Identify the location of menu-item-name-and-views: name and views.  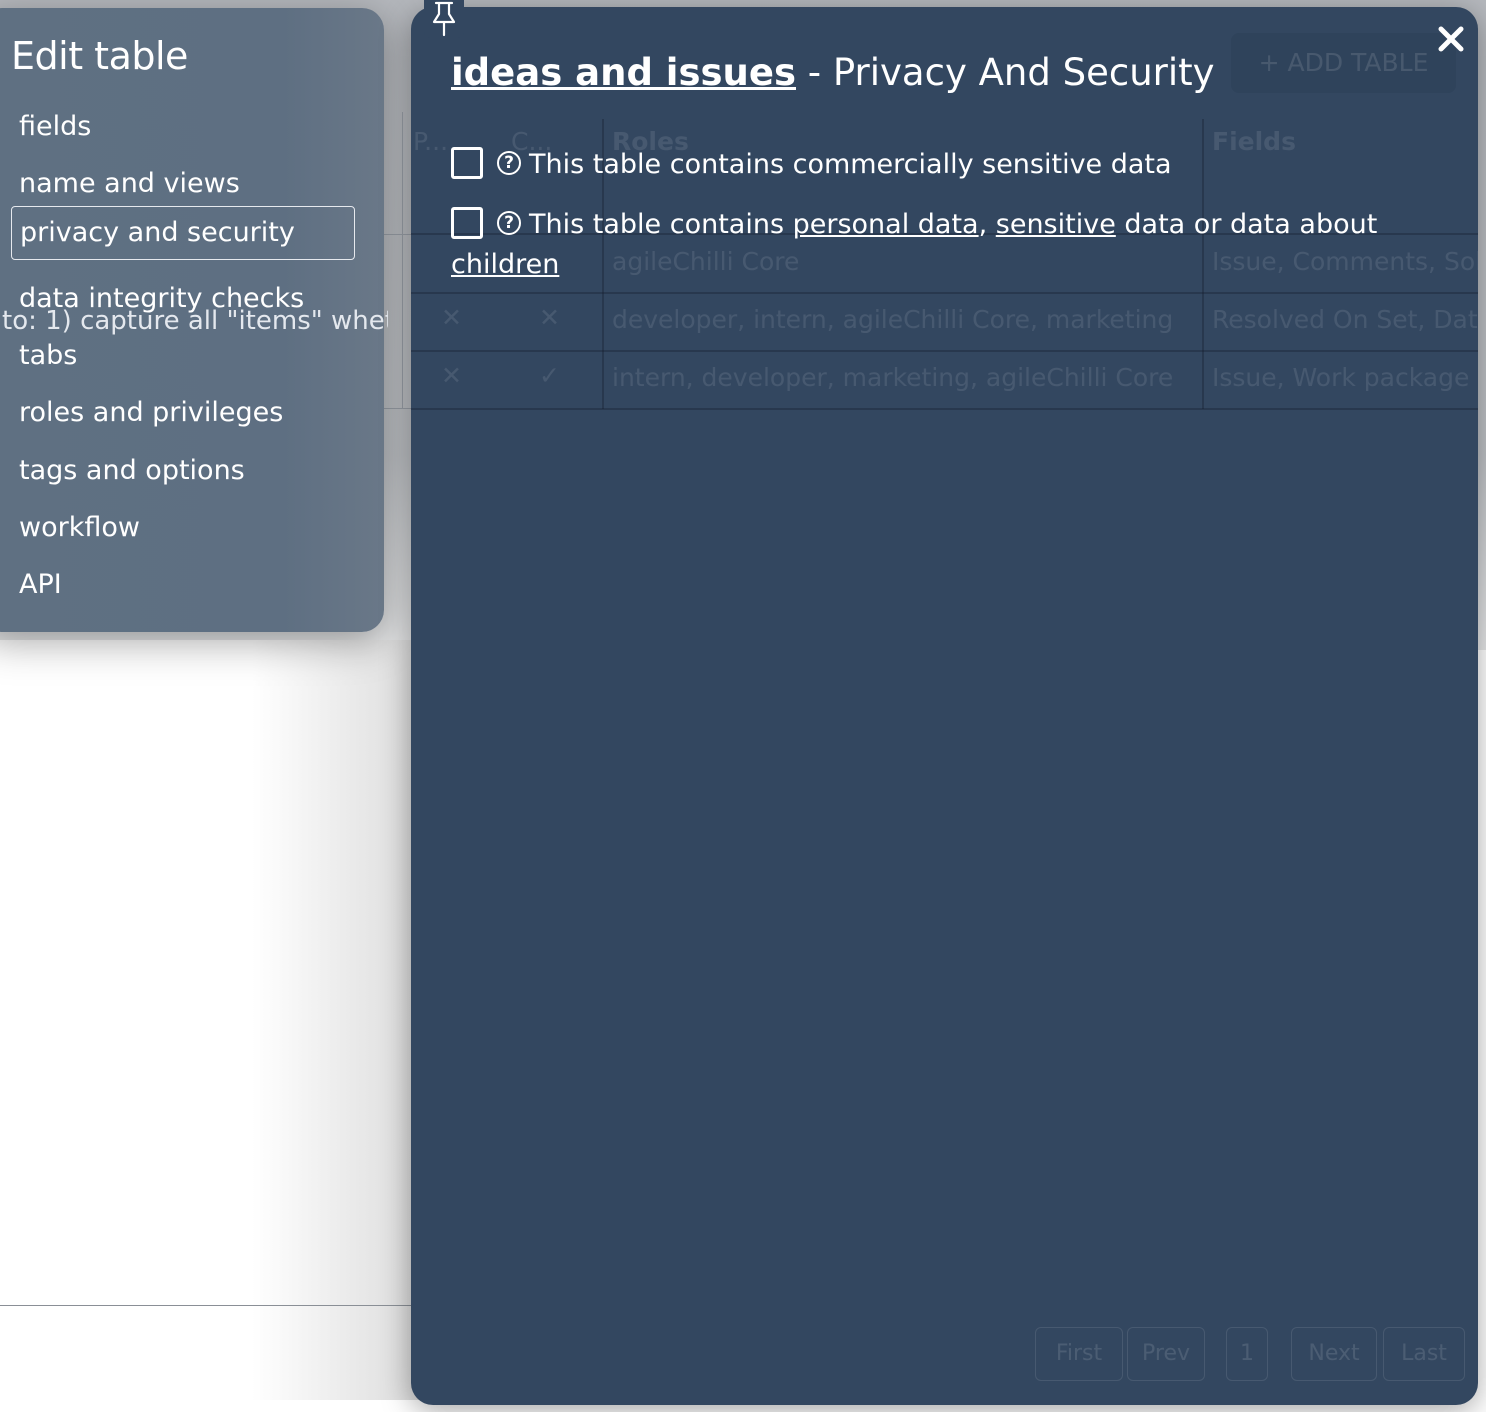
(183, 184).